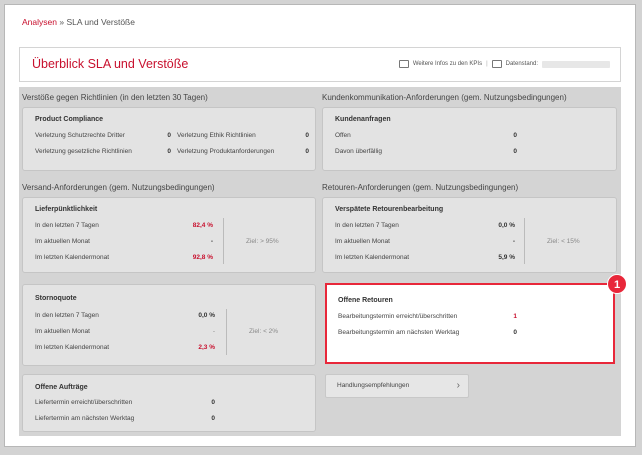 The image size is (642, 455). What do you see at coordinates (617, 284) in the screenshot?
I see `callout-badge: 1` at bounding box center [617, 284].